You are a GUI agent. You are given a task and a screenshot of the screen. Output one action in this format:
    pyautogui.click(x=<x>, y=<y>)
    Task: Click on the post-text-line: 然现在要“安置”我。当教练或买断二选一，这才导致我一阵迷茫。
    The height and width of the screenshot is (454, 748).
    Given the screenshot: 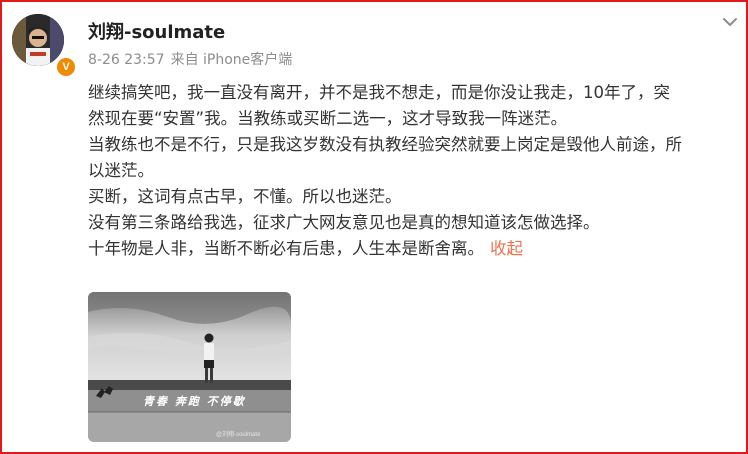 What is the action you would take?
    pyautogui.click(x=328, y=118)
    